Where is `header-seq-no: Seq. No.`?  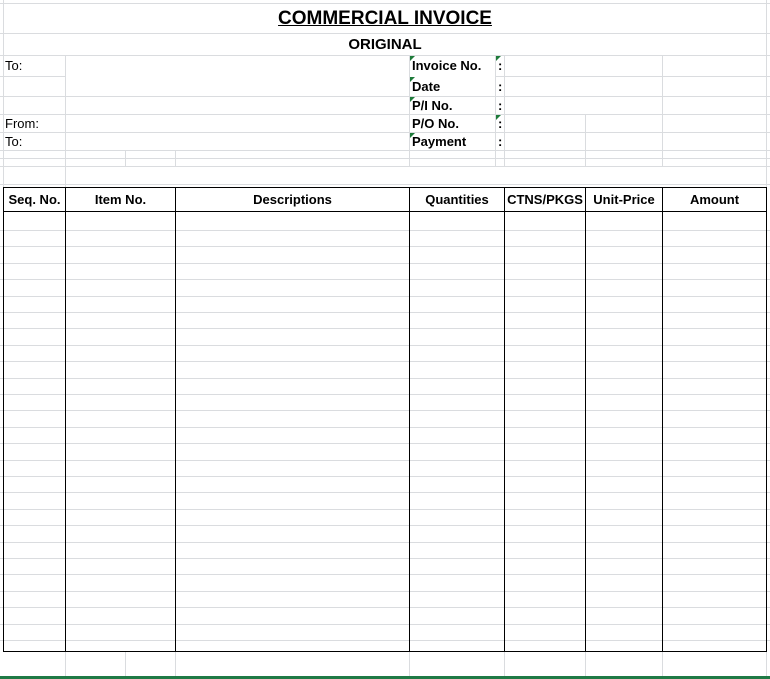 header-seq-no: Seq. No. is located at coordinates (34, 199).